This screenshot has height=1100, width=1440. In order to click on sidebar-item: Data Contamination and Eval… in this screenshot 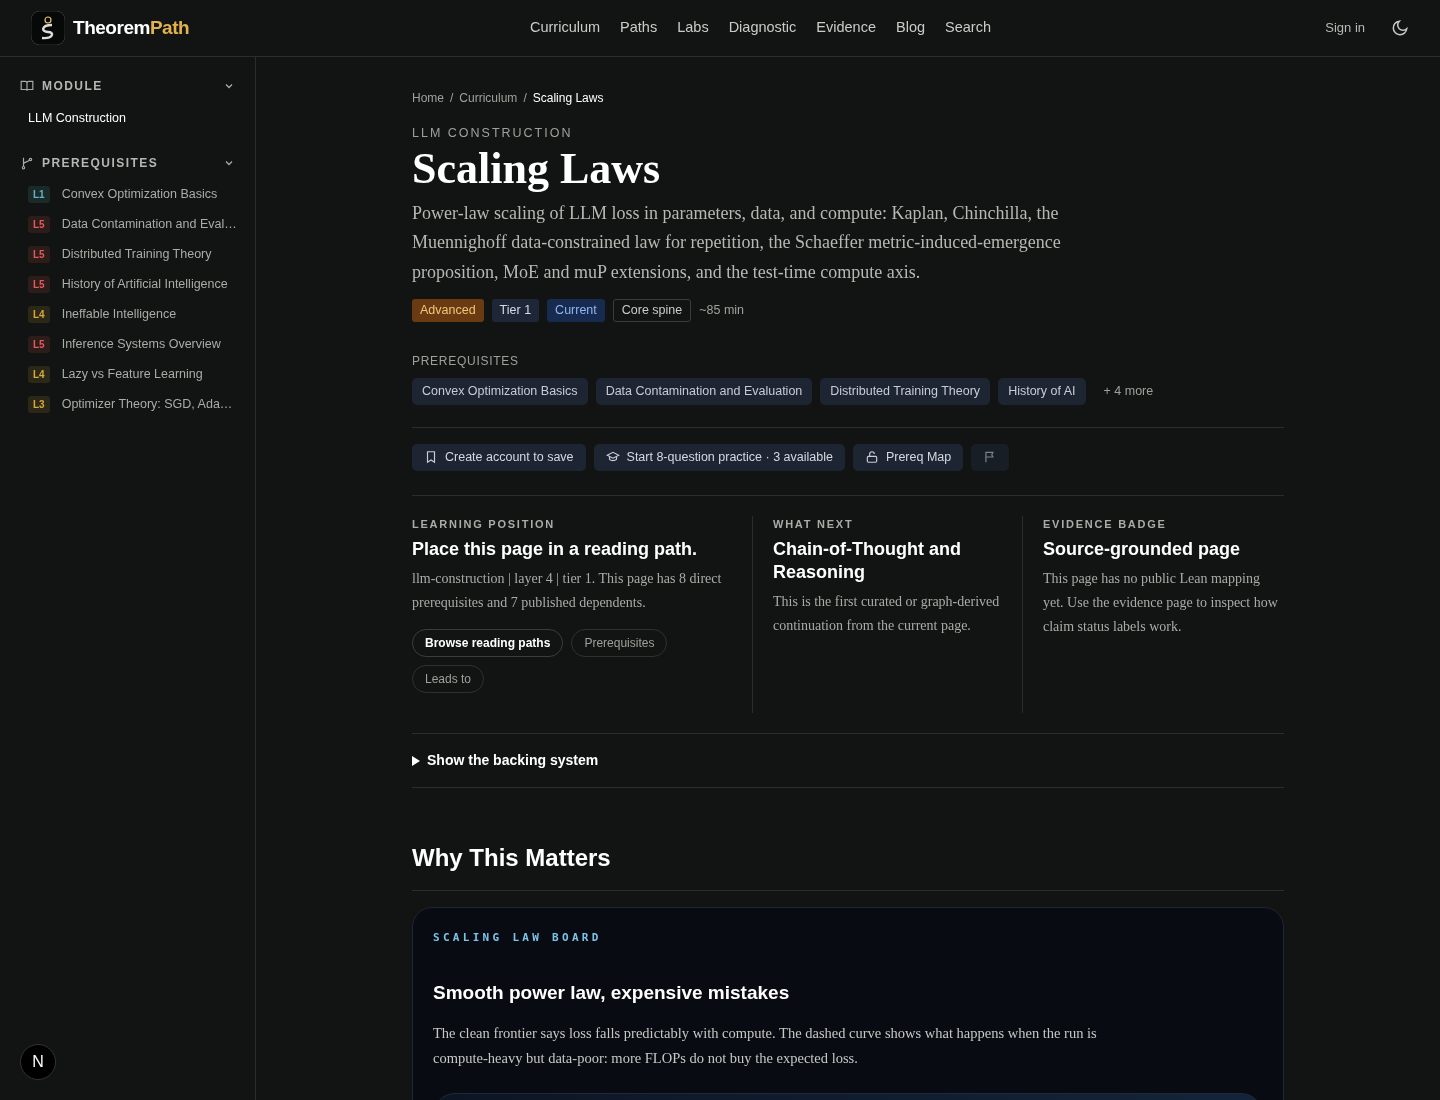, I will do `click(149, 225)`.